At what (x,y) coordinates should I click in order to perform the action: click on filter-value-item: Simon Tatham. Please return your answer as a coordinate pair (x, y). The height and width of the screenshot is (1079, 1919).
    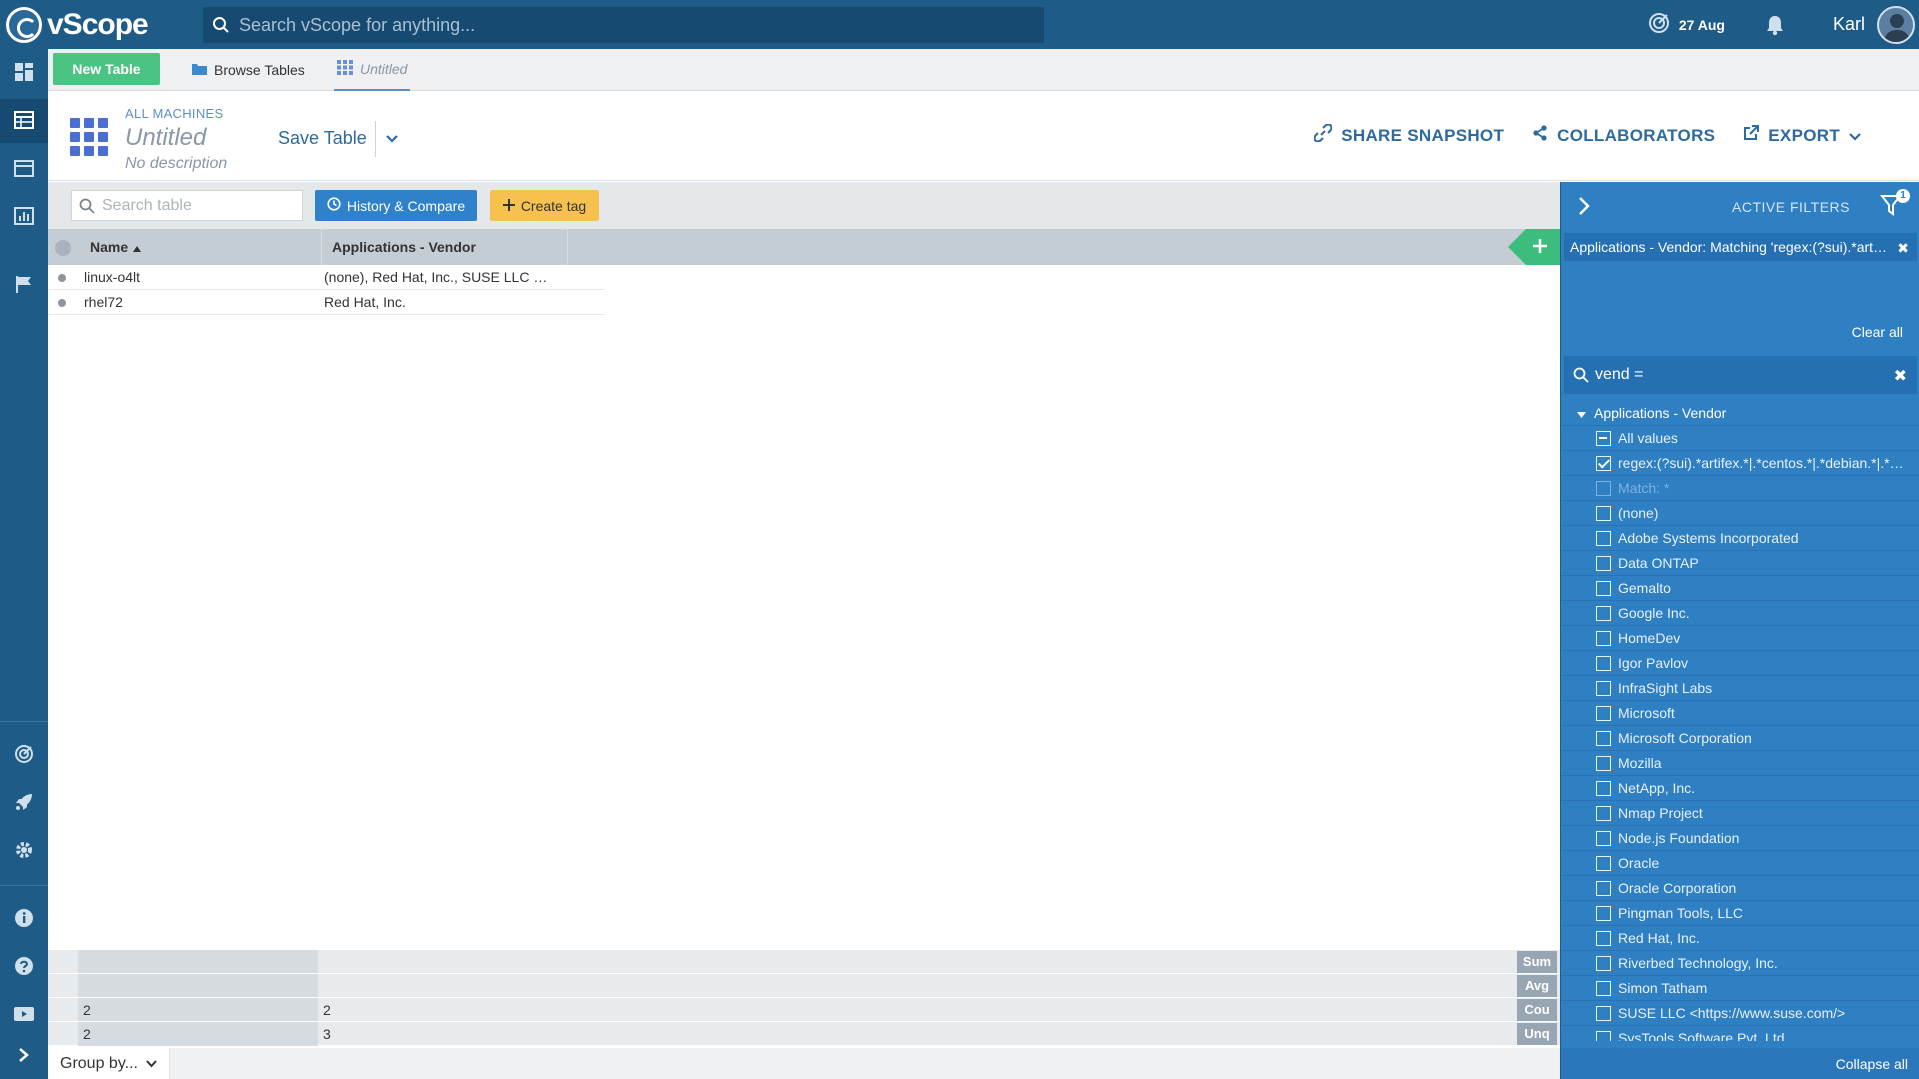
    Looking at the image, I should click on (1740, 988).